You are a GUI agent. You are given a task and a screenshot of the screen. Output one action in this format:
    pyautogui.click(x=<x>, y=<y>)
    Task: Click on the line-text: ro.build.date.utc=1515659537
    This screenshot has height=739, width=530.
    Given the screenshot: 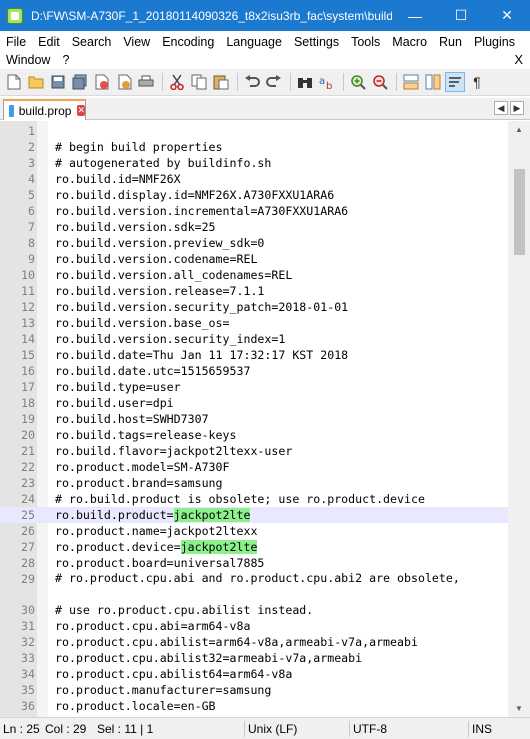 What is the action you would take?
    pyautogui.click(x=152, y=371)
    